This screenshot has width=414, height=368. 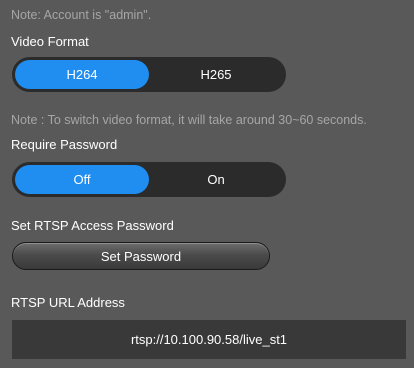 I want to click on rtsp-url-value: rtsp://10.100.90.58/live_st1, so click(x=209, y=339).